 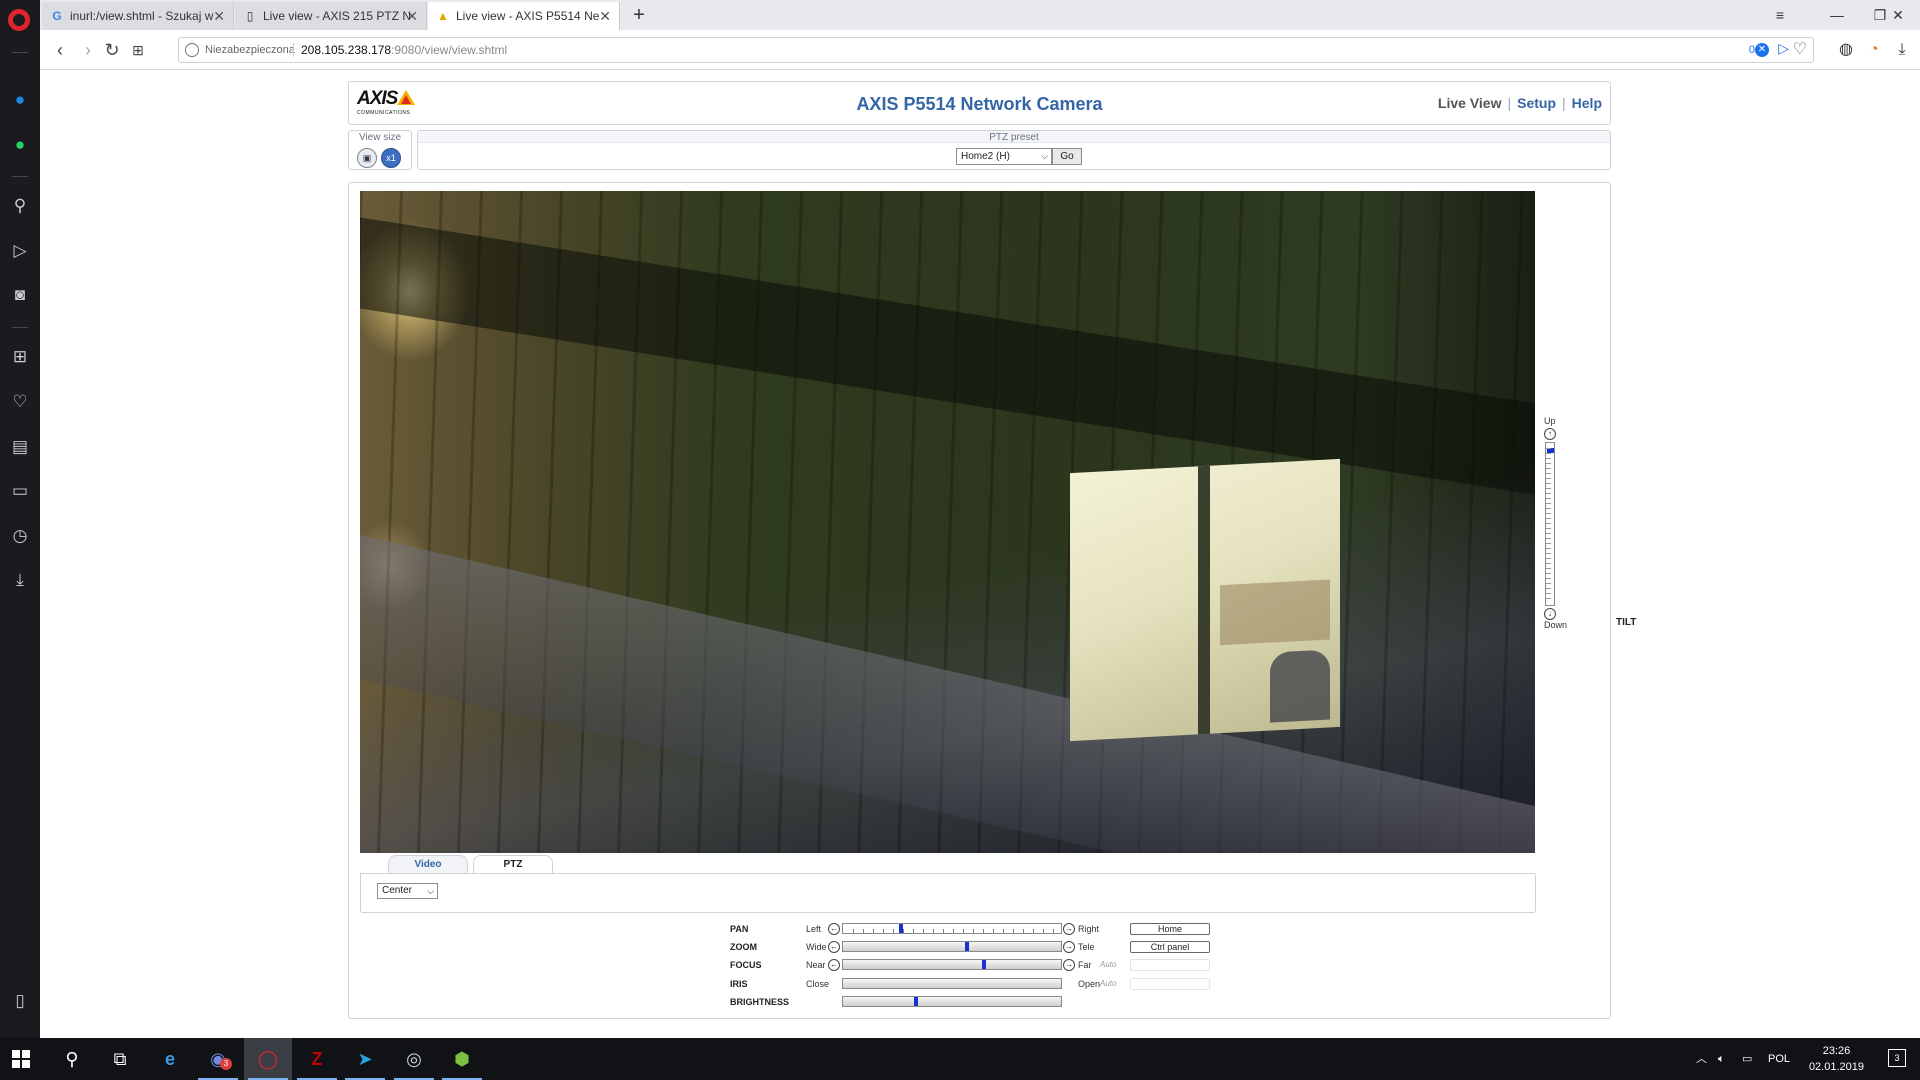 What do you see at coordinates (1550, 524) in the screenshot?
I see `tilt-slider` at bounding box center [1550, 524].